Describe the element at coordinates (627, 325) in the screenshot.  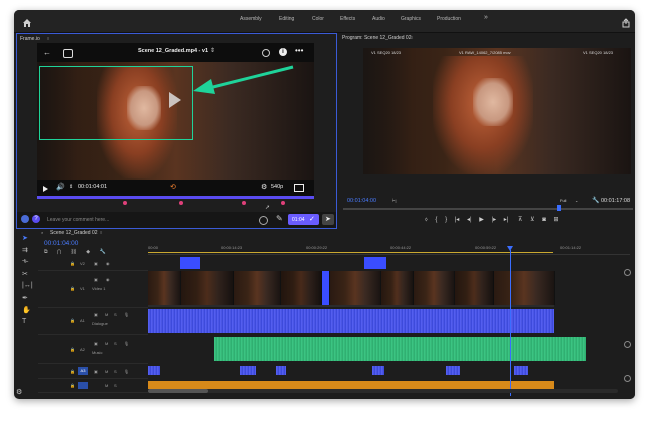
I see `vertical-scroll-handles` at that location.